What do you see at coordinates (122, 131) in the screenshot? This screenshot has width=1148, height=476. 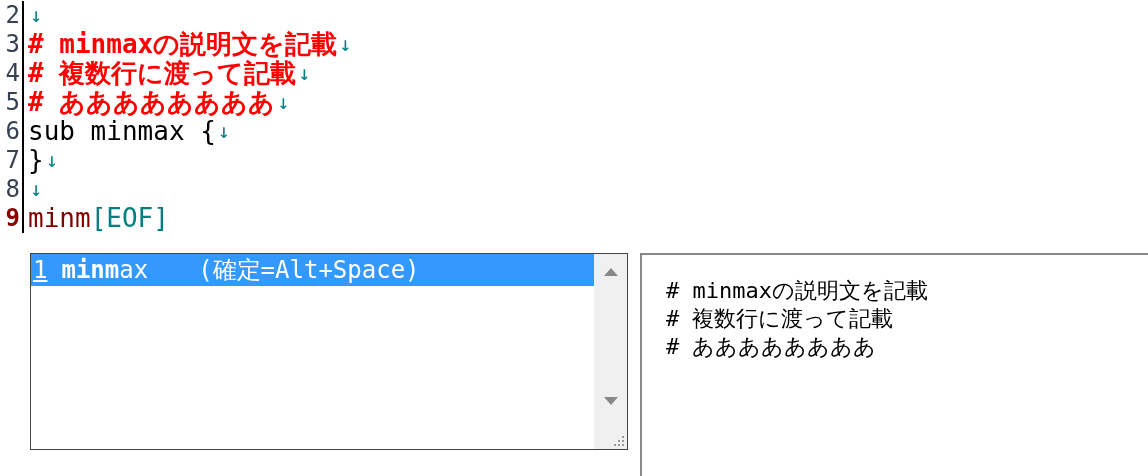 I see `code-text: sub minmax {` at bounding box center [122, 131].